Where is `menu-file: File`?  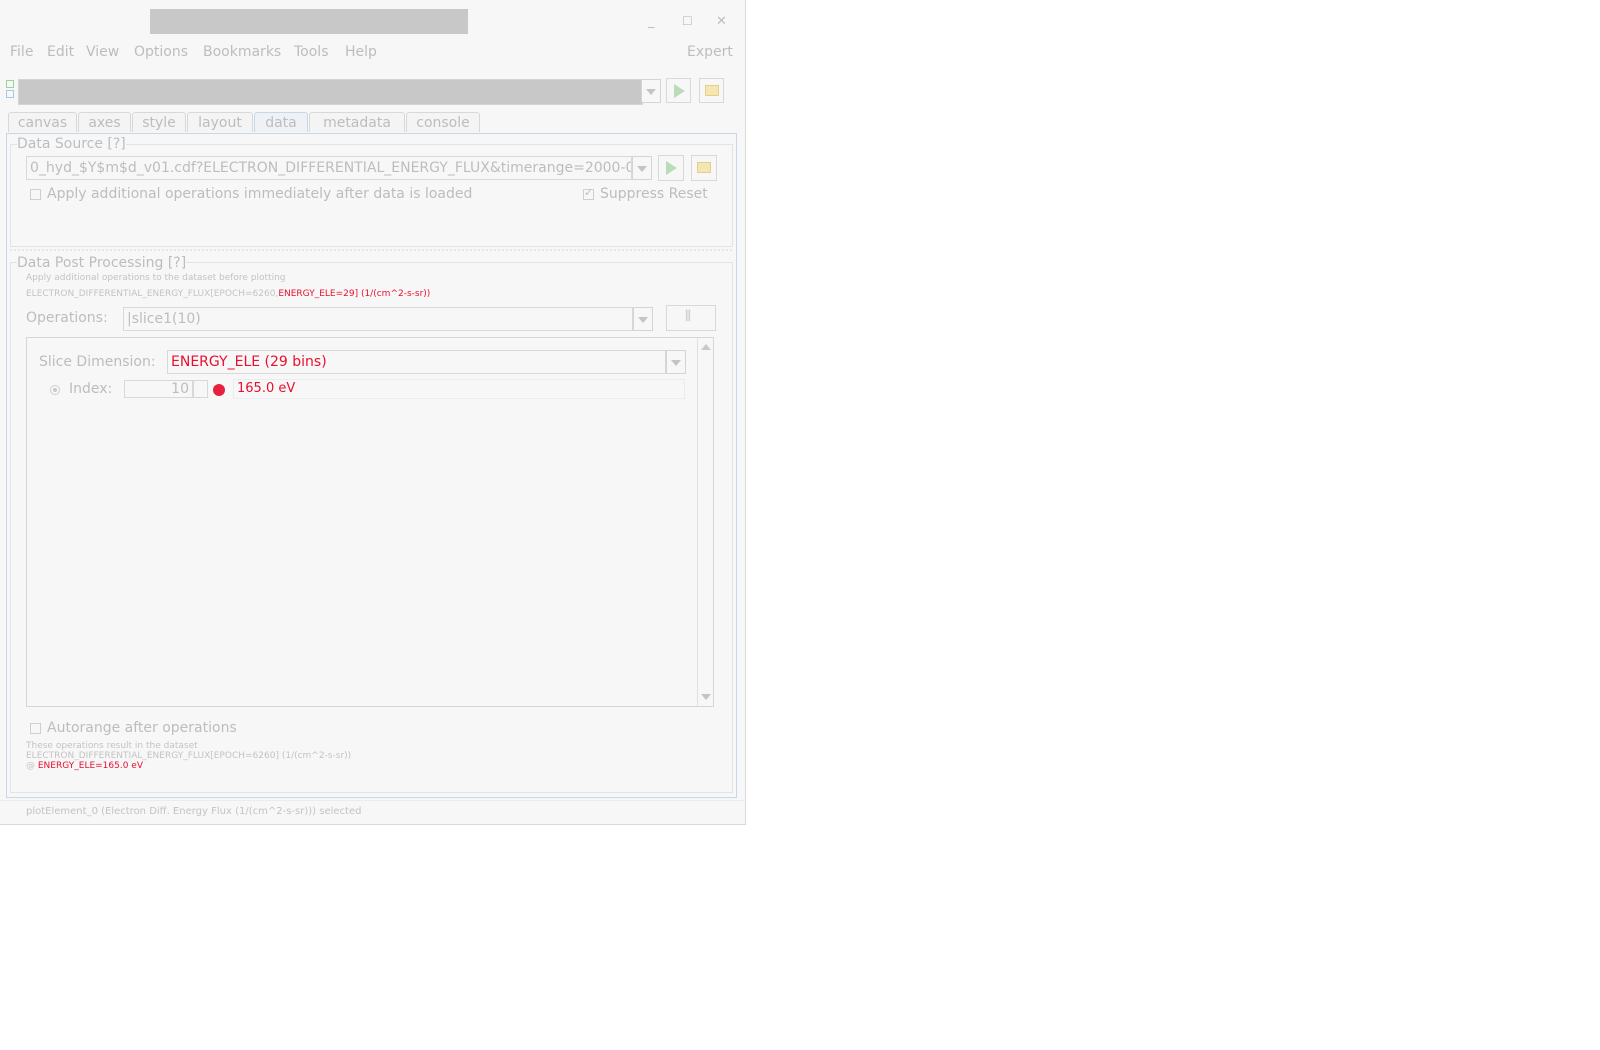
menu-file: File is located at coordinates (21, 52).